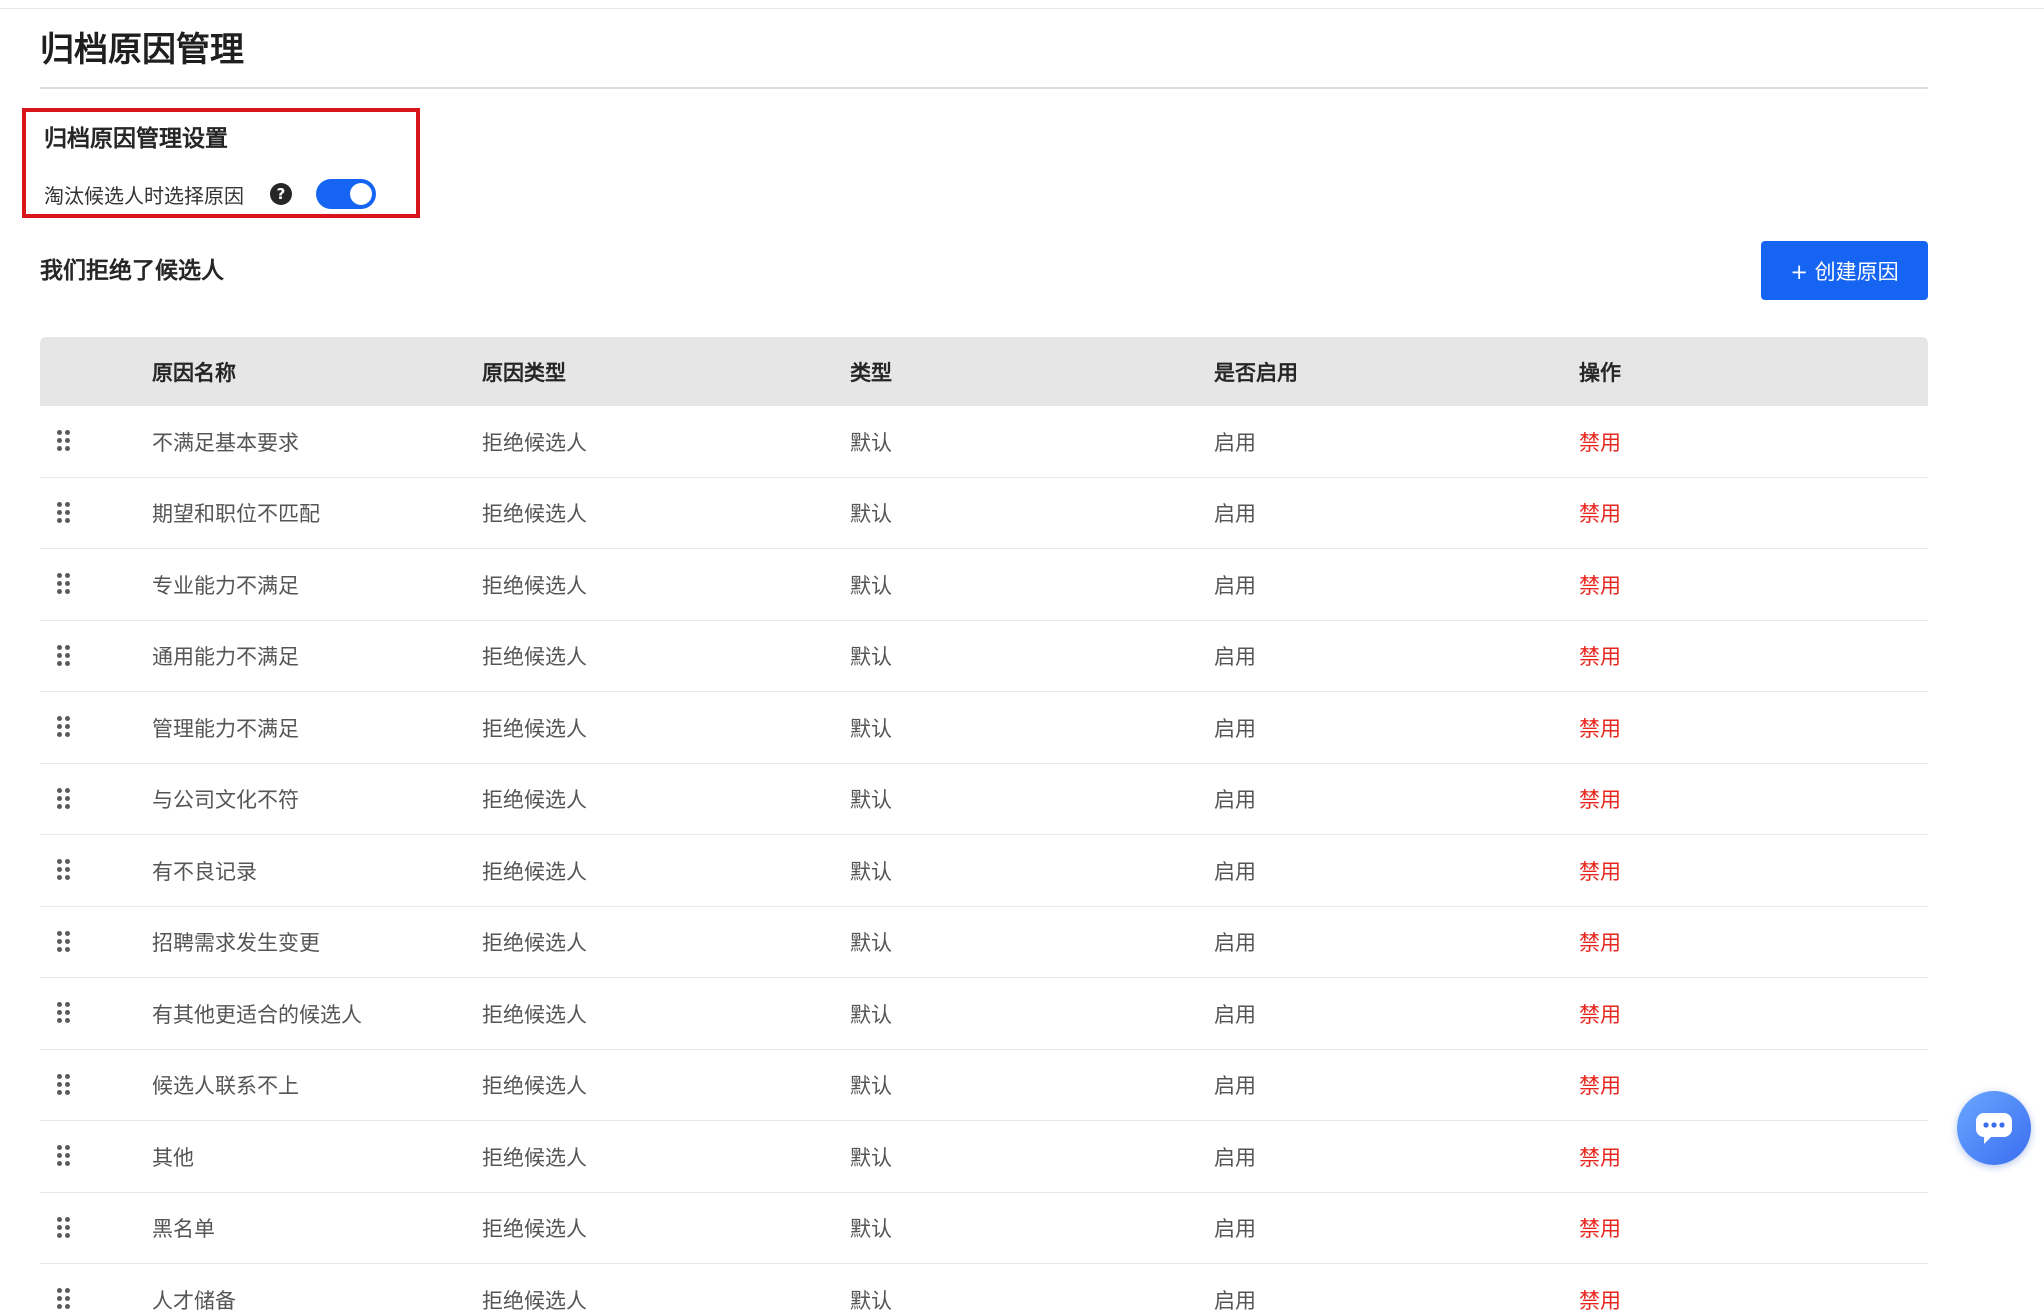  Describe the element at coordinates (144, 195) in the screenshot. I see `settings-label: 淘汰候选人时选择原因` at that location.